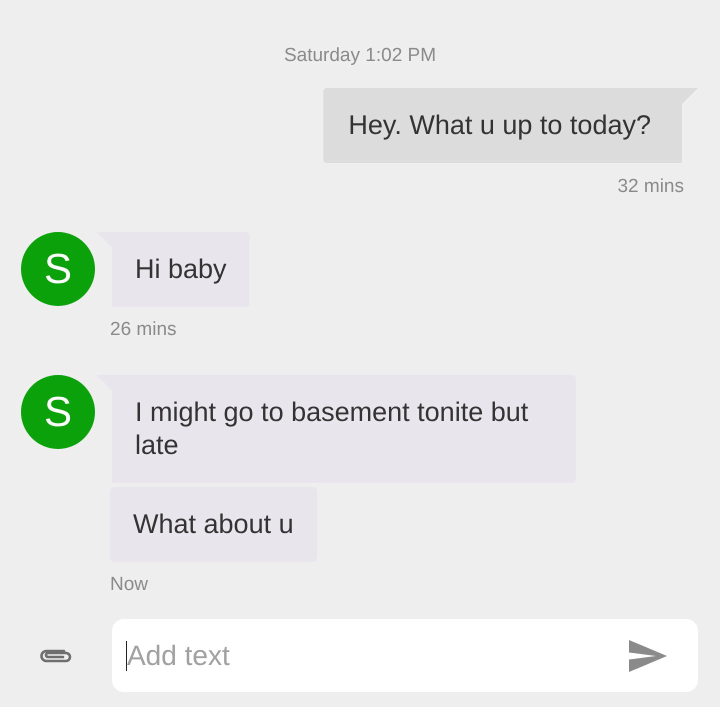 The height and width of the screenshot is (707, 720). Describe the element at coordinates (129, 585) in the screenshot. I see `message-time: Now` at that location.